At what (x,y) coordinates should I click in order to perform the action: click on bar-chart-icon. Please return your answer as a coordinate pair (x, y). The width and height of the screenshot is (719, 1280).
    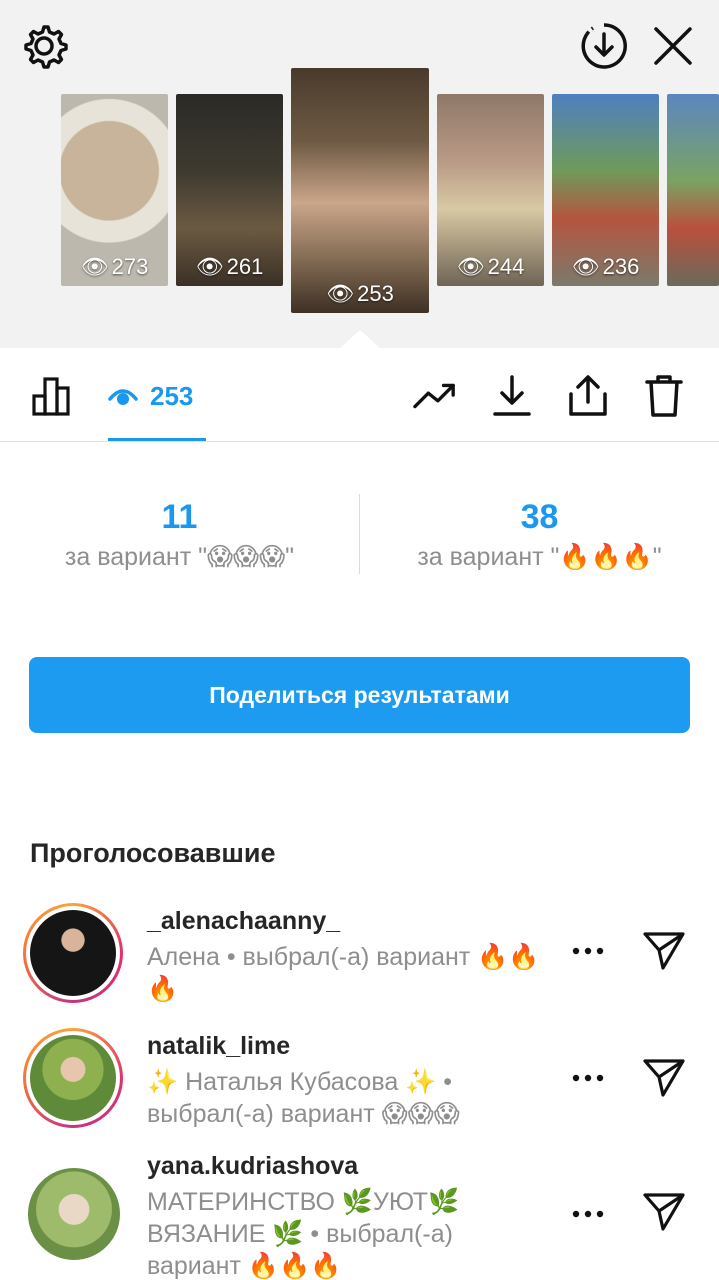
    Looking at the image, I should click on (52, 396).